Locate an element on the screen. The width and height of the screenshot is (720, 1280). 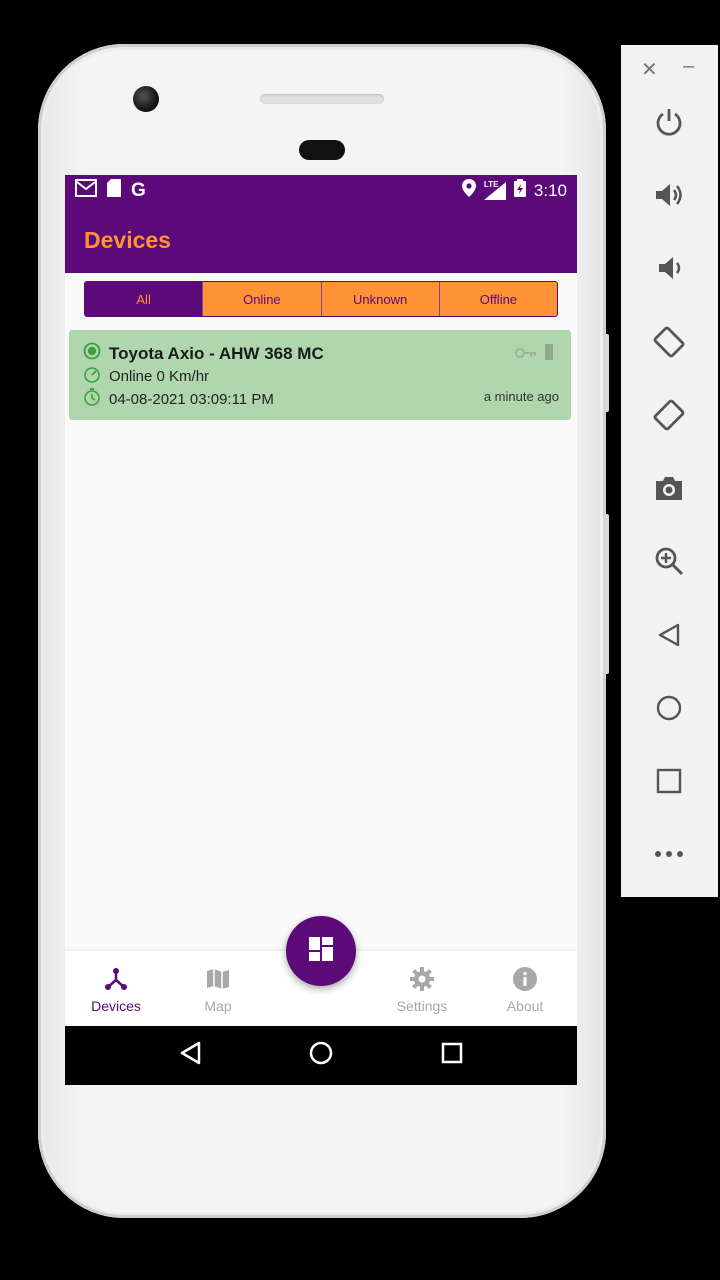
phone-volume-rocker is located at coordinates (606, 594).